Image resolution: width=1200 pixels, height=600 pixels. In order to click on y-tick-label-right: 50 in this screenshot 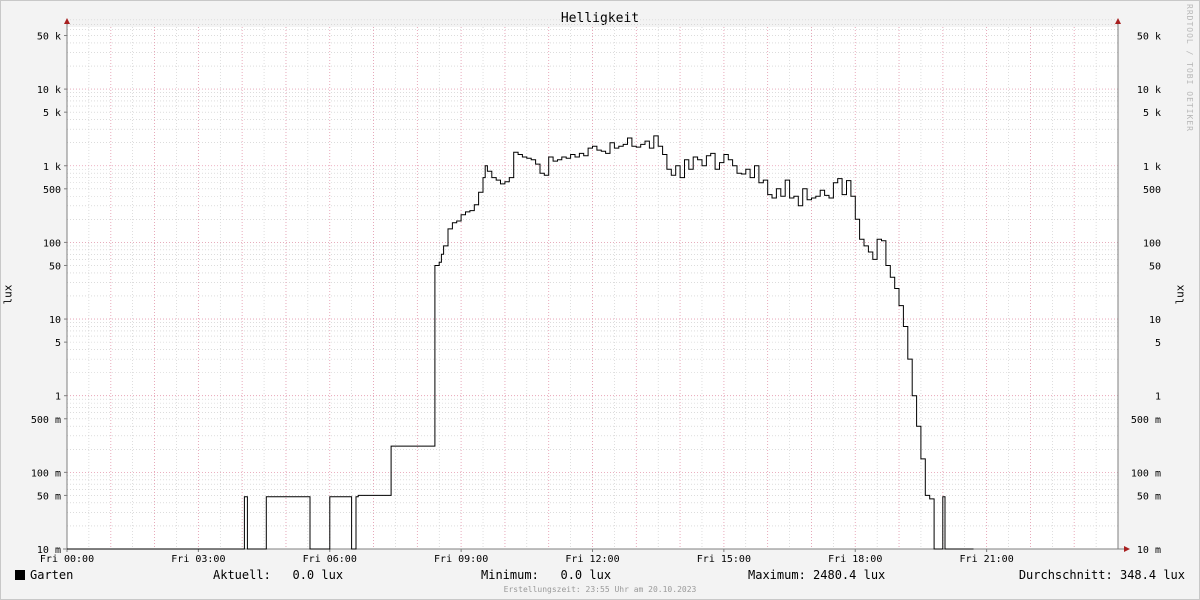, I will do `click(1155, 266)`.